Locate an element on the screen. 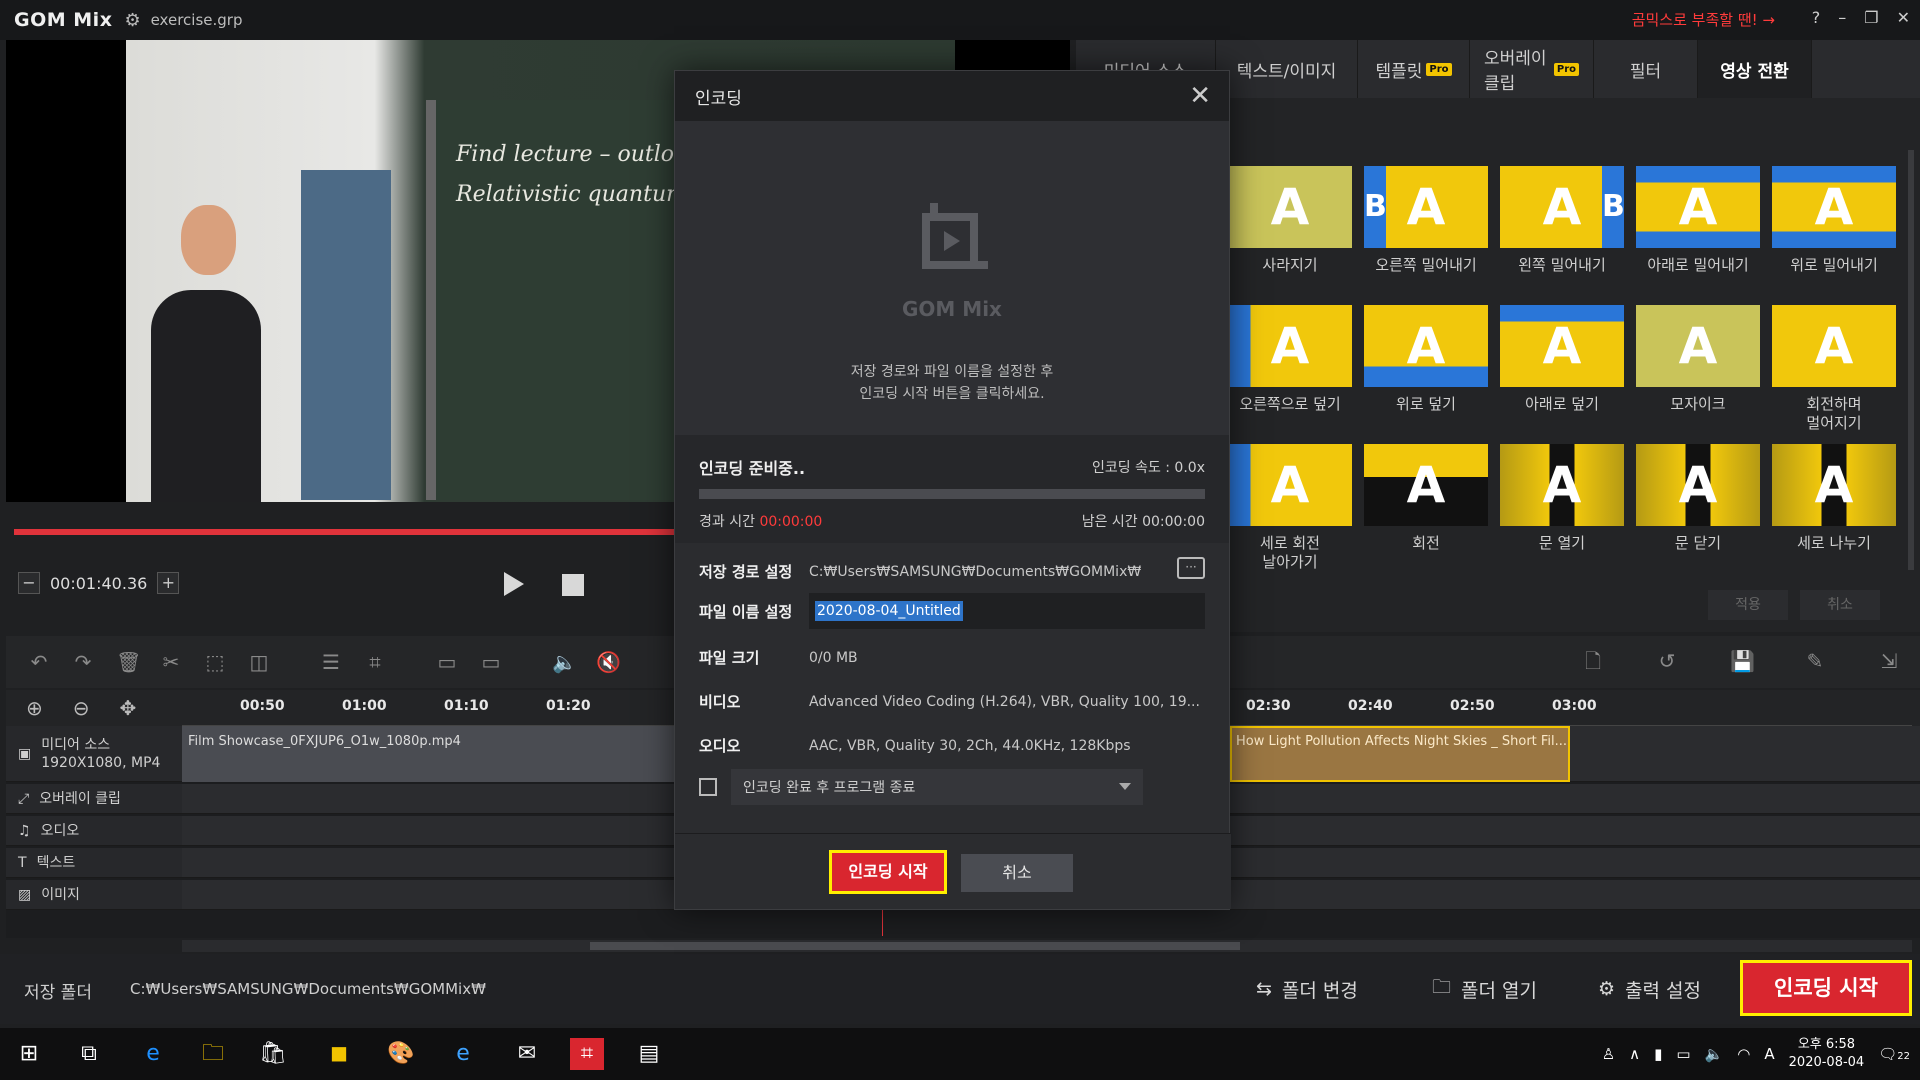 The width and height of the screenshot is (1920, 1080). track-header: ▨ 이미지 is located at coordinates (94, 895).